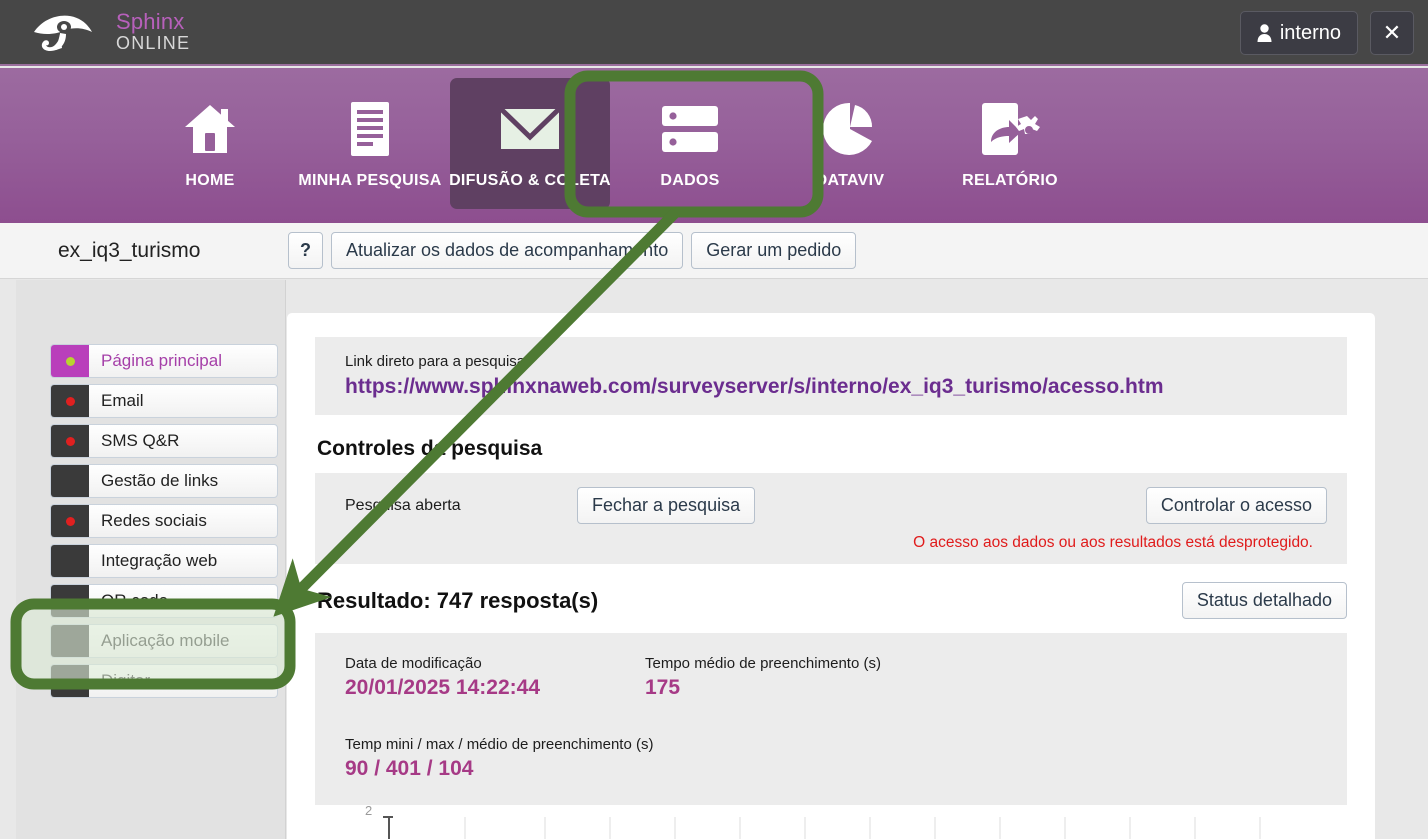  What do you see at coordinates (126, 680) in the screenshot?
I see `sidebar-item-label: Digitar` at bounding box center [126, 680].